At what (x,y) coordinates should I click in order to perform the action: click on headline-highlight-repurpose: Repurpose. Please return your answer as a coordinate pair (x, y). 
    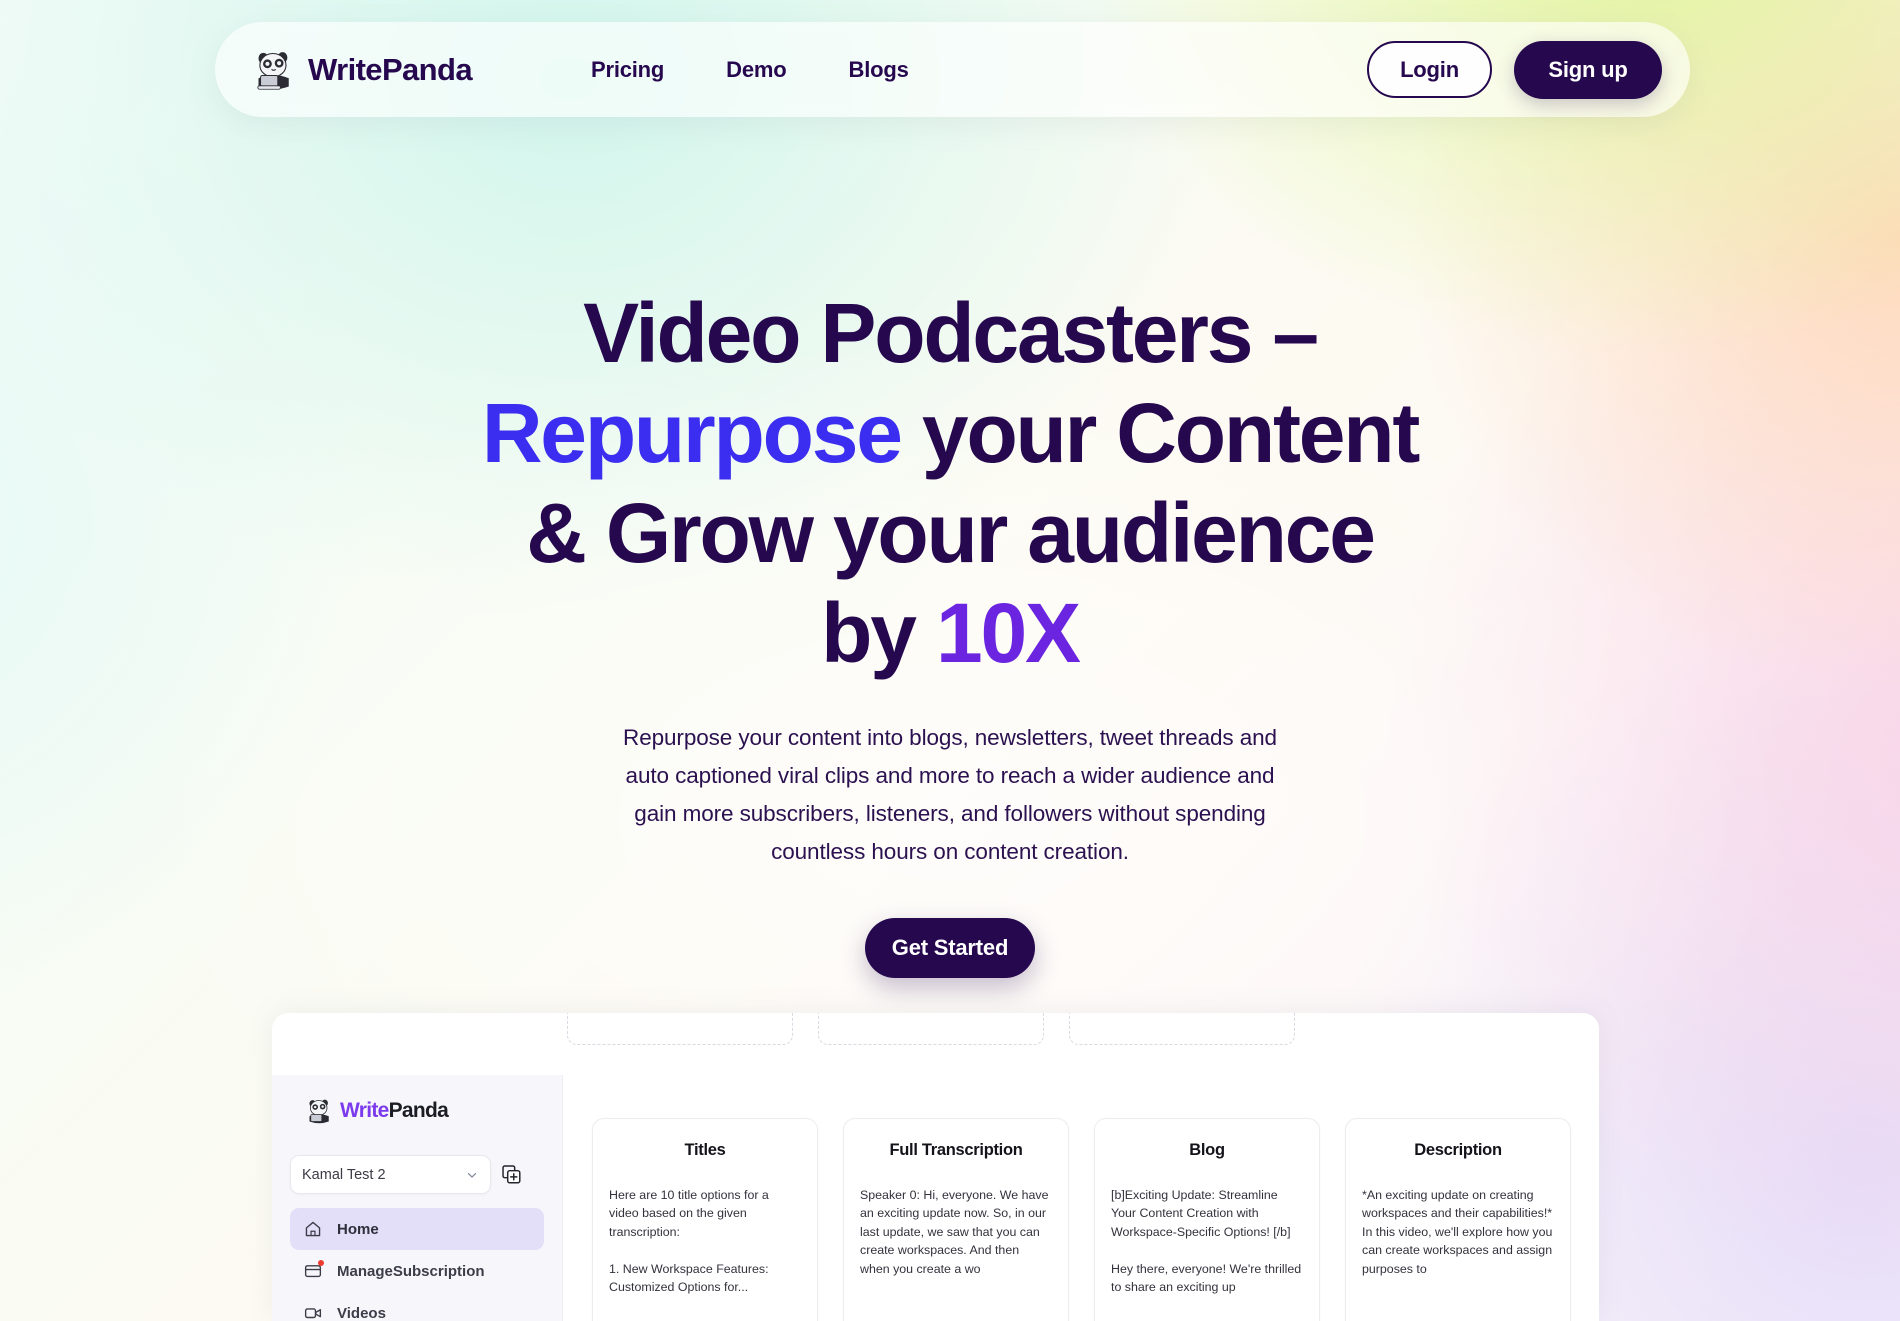
    Looking at the image, I should click on (692, 433).